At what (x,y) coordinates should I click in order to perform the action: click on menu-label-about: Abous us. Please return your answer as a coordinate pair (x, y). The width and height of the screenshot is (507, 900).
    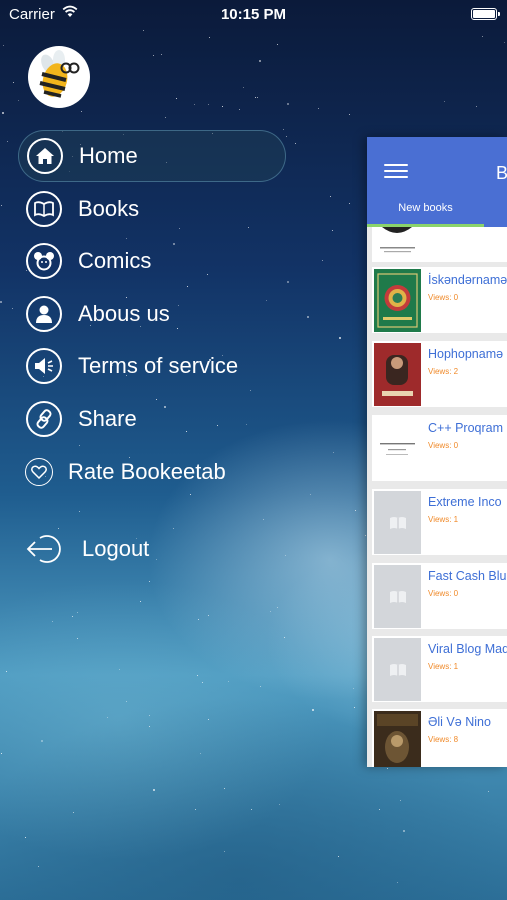
    Looking at the image, I should click on (124, 313).